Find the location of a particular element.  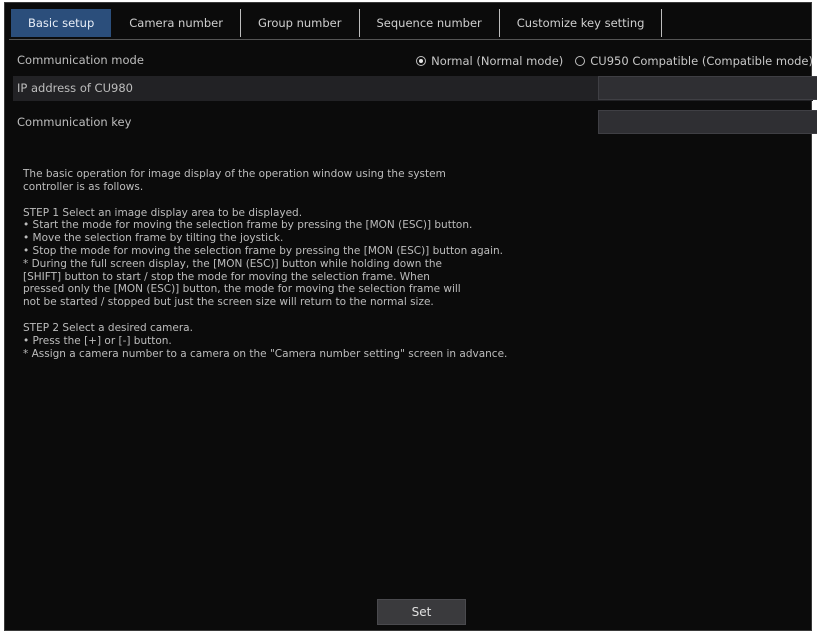

radio-selected-icon is located at coordinates (421, 60).